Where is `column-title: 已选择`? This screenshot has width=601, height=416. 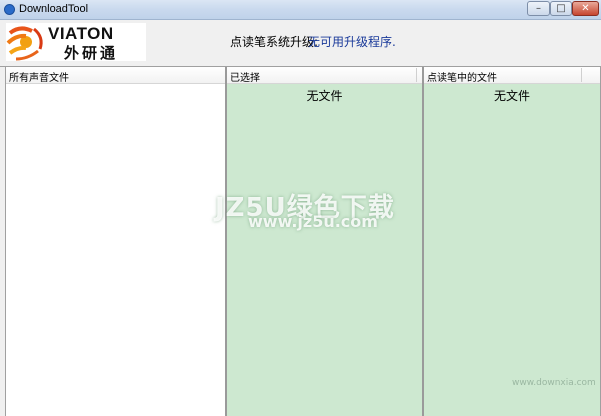 column-title: 已选择 is located at coordinates (245, 78).